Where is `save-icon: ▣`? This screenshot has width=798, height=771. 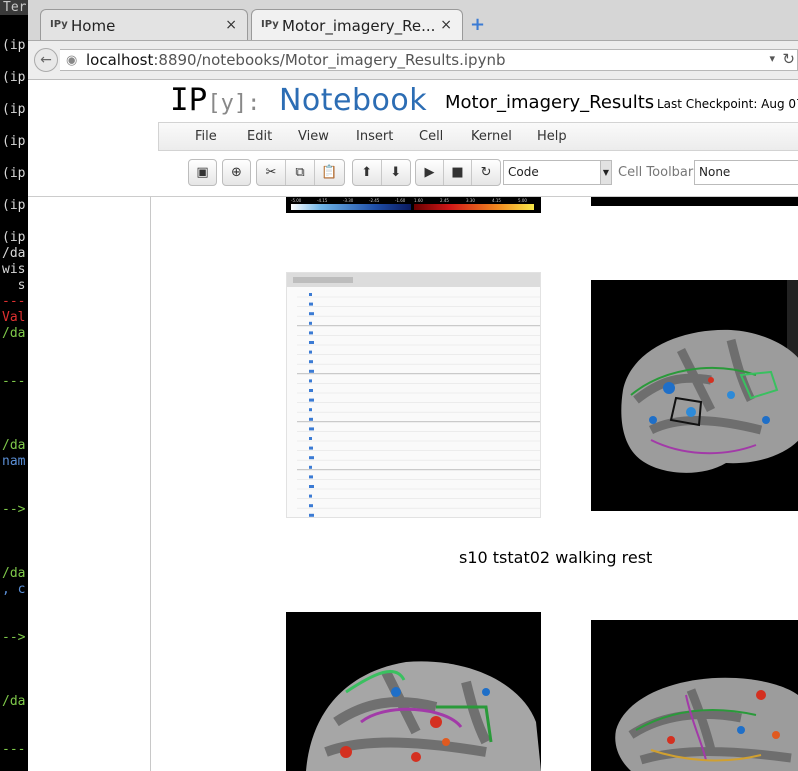
save-icon: ▣ is located at coordinates (202, 172).